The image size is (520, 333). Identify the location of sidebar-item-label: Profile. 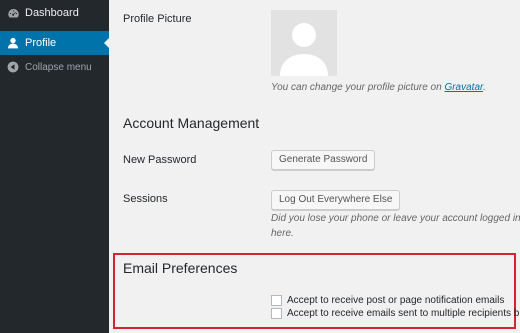
(41, 43).